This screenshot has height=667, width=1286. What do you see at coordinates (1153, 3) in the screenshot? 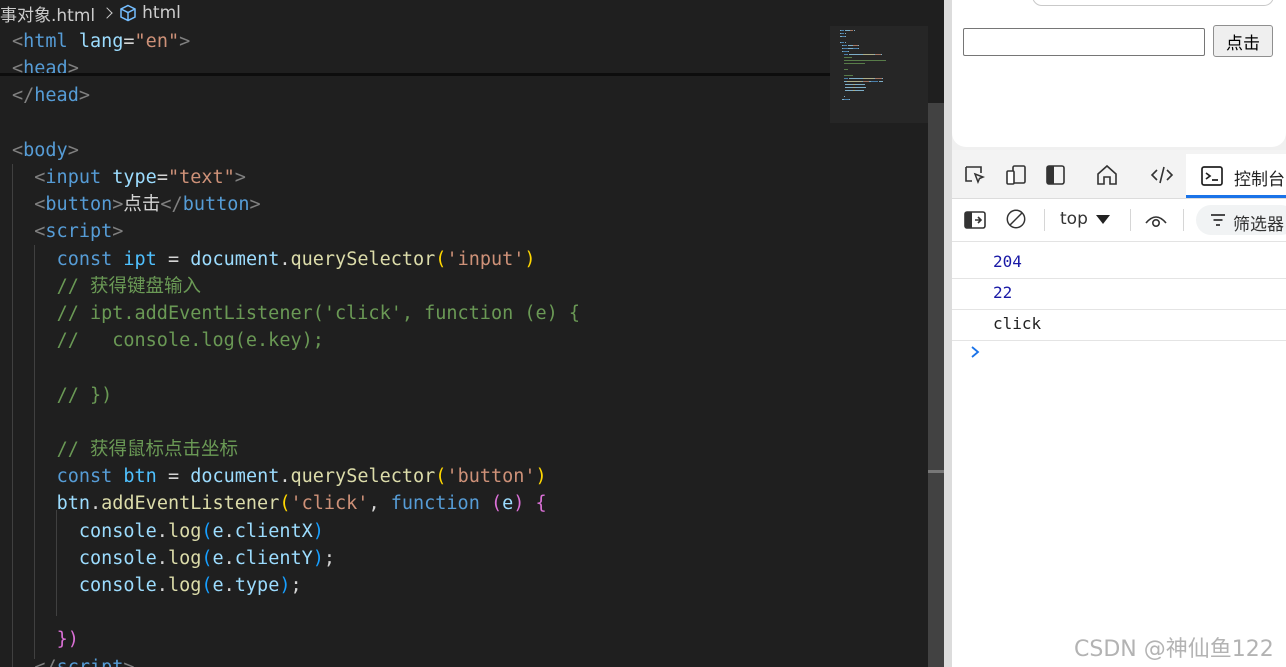
I see `address-bar` at bounding box center [1153, 3].